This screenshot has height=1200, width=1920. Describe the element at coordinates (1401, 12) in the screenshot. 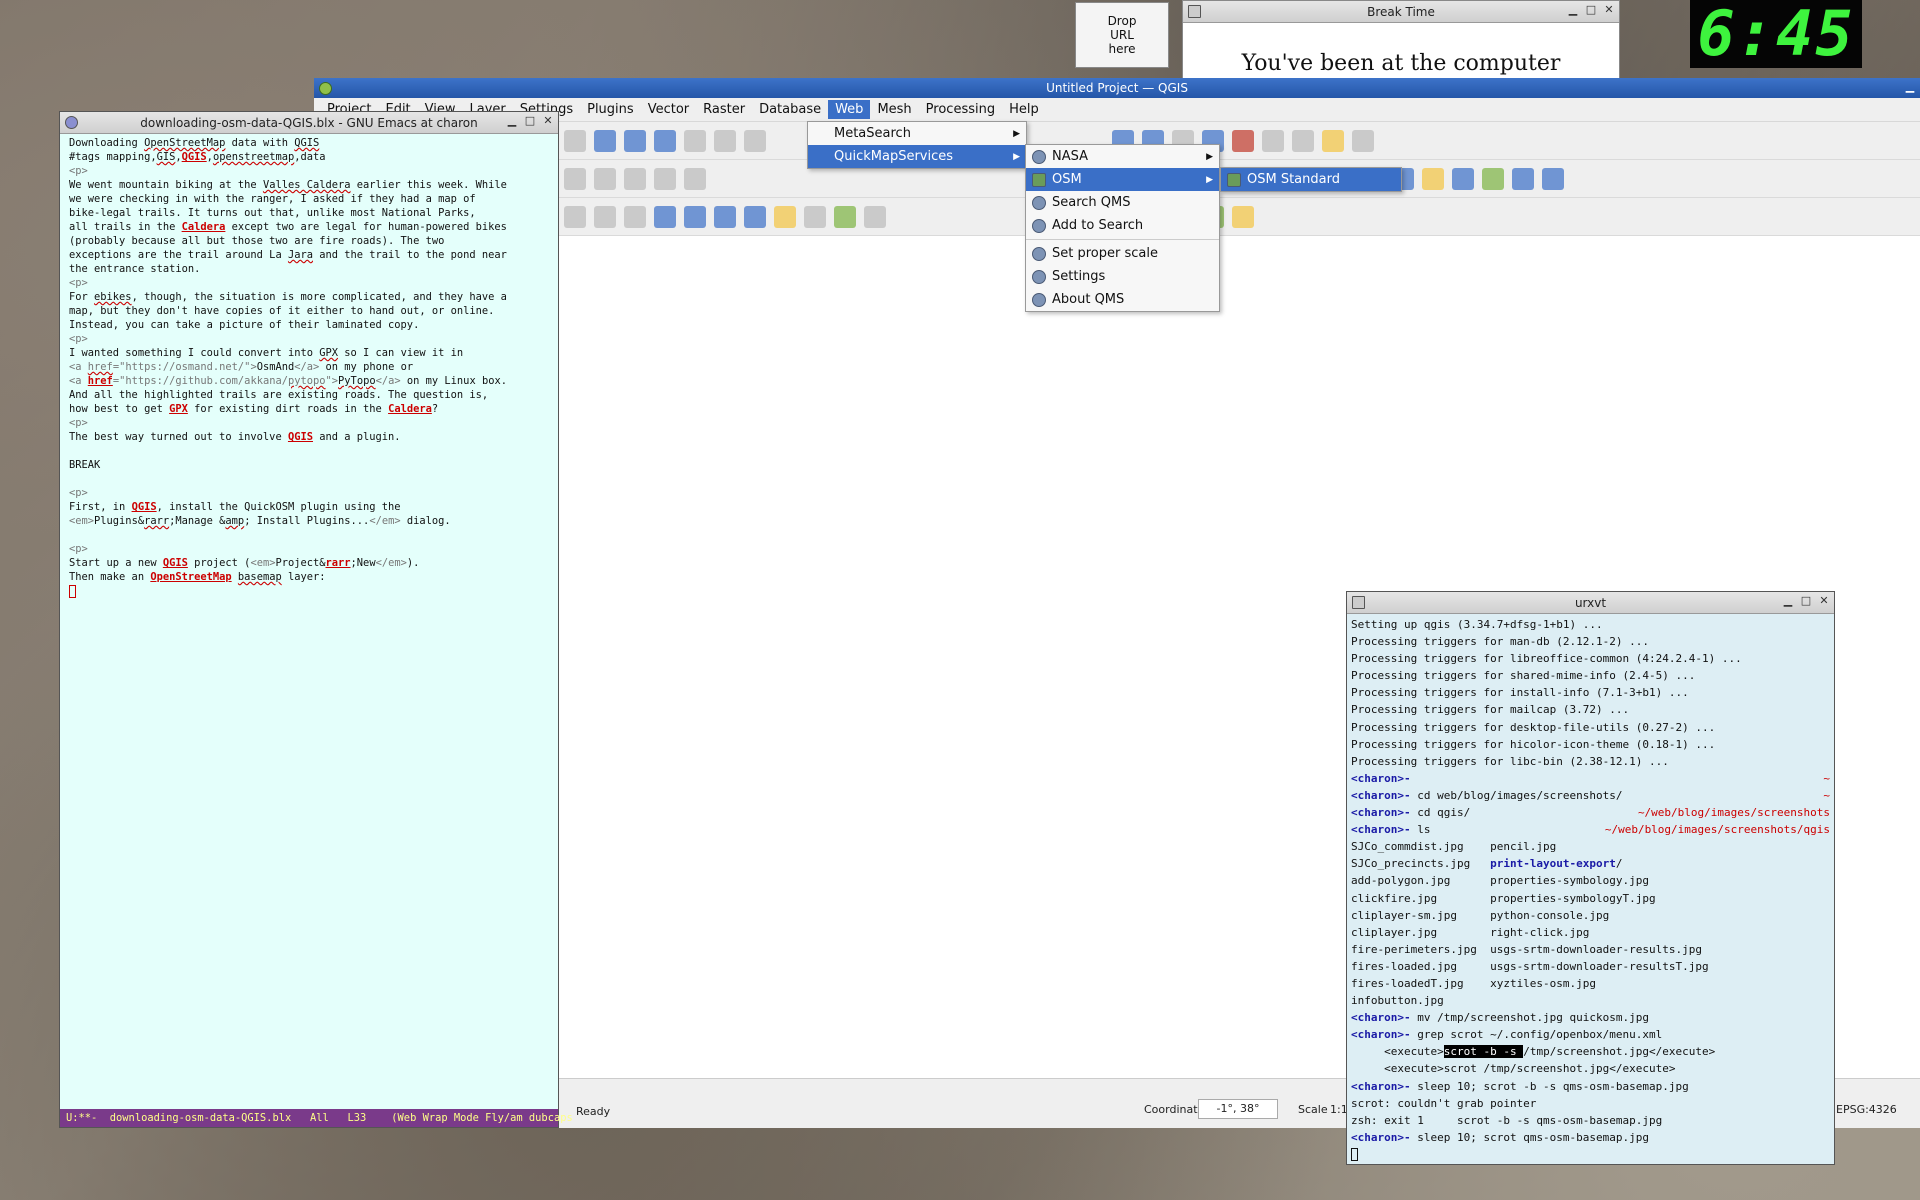

I see `break-time-titlebar: Break Time ▁ □ ✕` at that location.